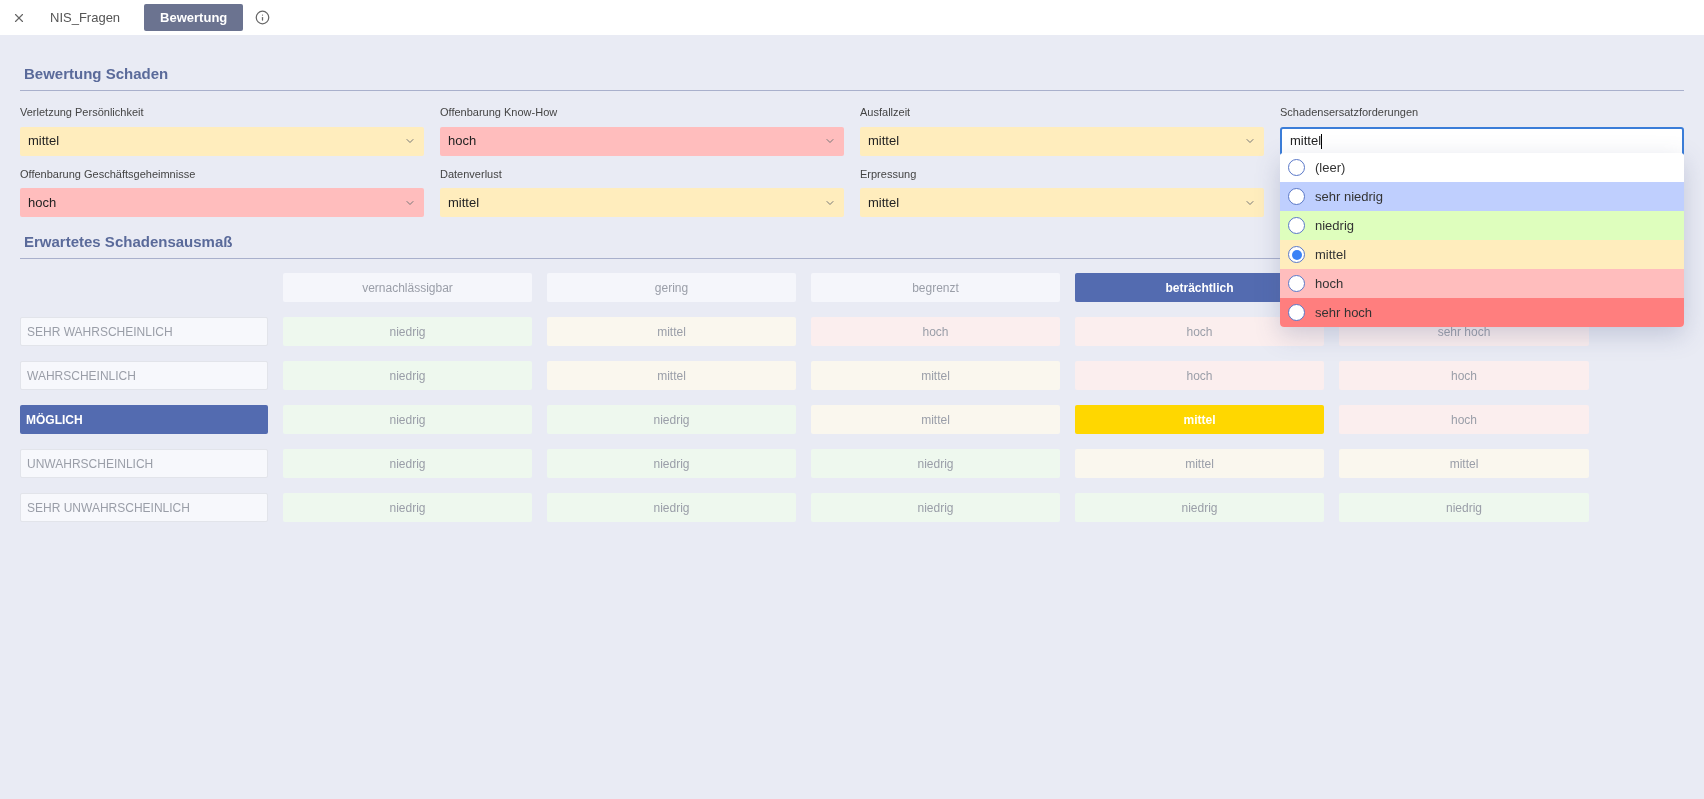 Image resolution: width=1704 pixels, height=799 pixels. Describe the element at coordinates (1482, 283) in the screenshot. I see `dropdown-option: hoch` at that location.